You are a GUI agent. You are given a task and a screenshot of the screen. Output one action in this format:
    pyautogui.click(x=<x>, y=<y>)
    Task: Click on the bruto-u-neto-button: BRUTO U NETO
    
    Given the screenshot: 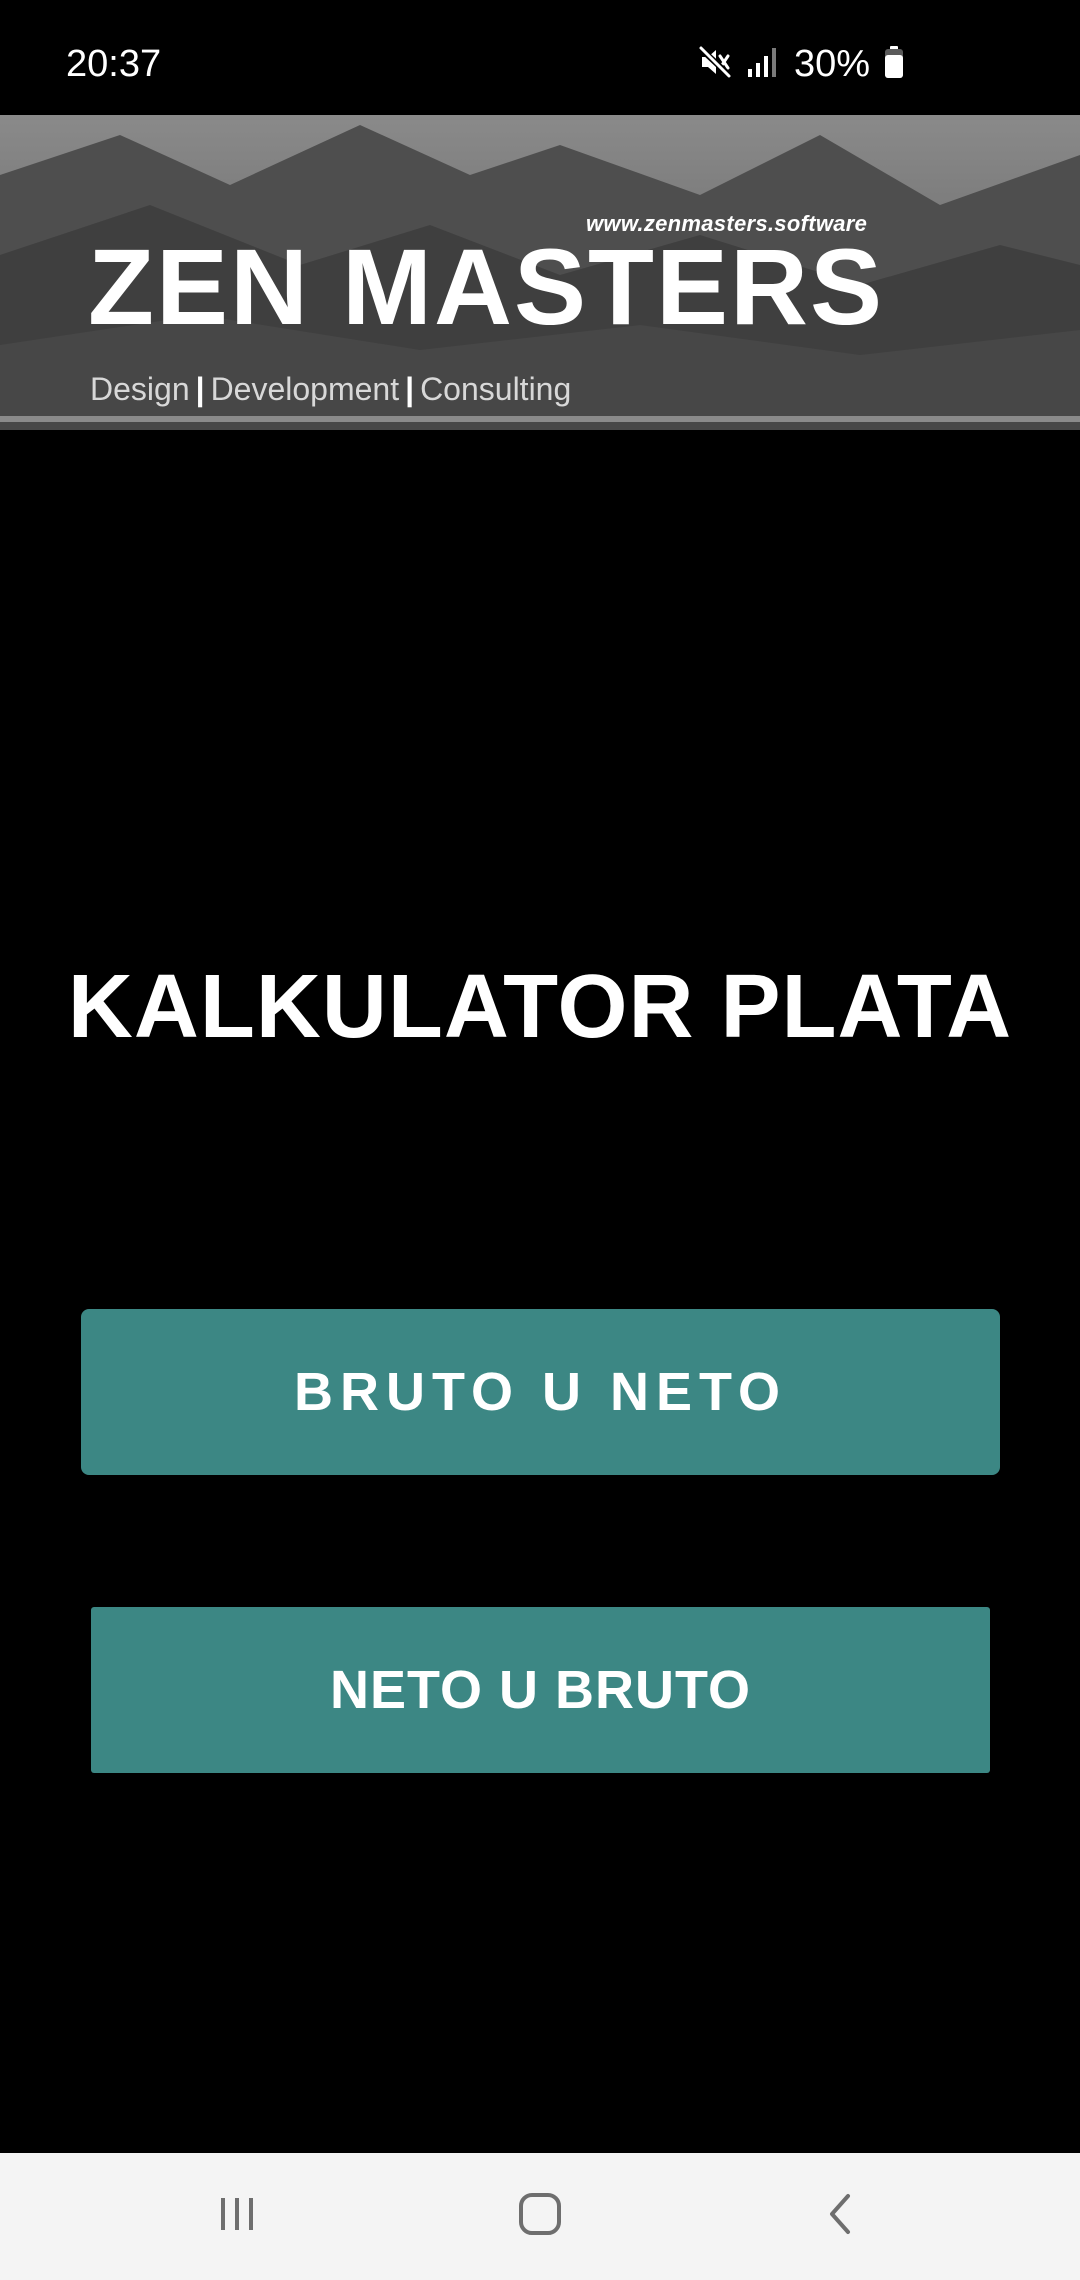 What is the action you would take?
    pyautogui.click(x=540, y=1392)
    